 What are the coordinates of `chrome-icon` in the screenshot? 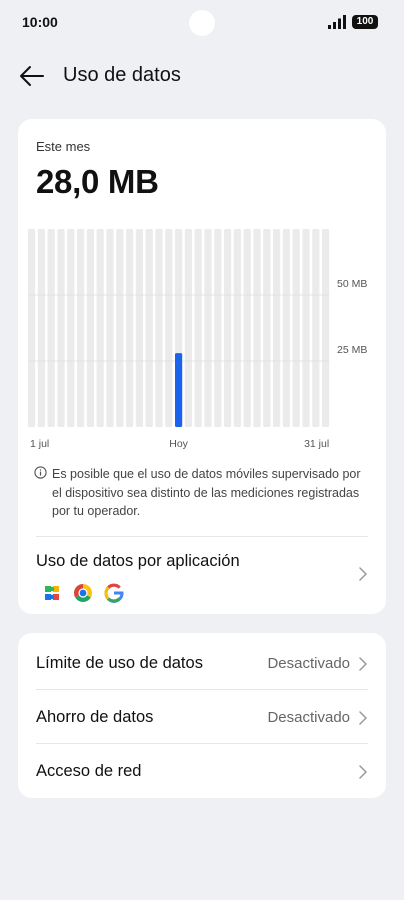 It's located at (83, 593).